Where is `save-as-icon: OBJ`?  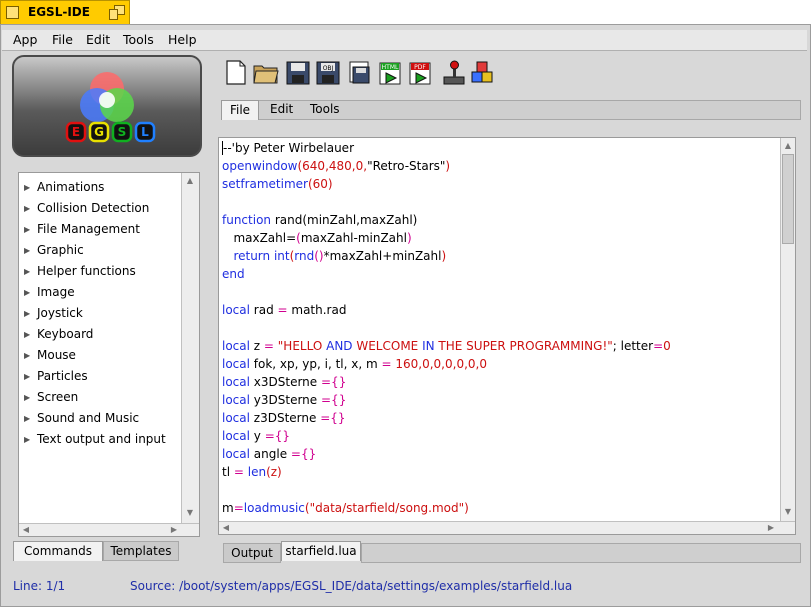 save-as-icon: OBJ is located at coordinates (328, 73).